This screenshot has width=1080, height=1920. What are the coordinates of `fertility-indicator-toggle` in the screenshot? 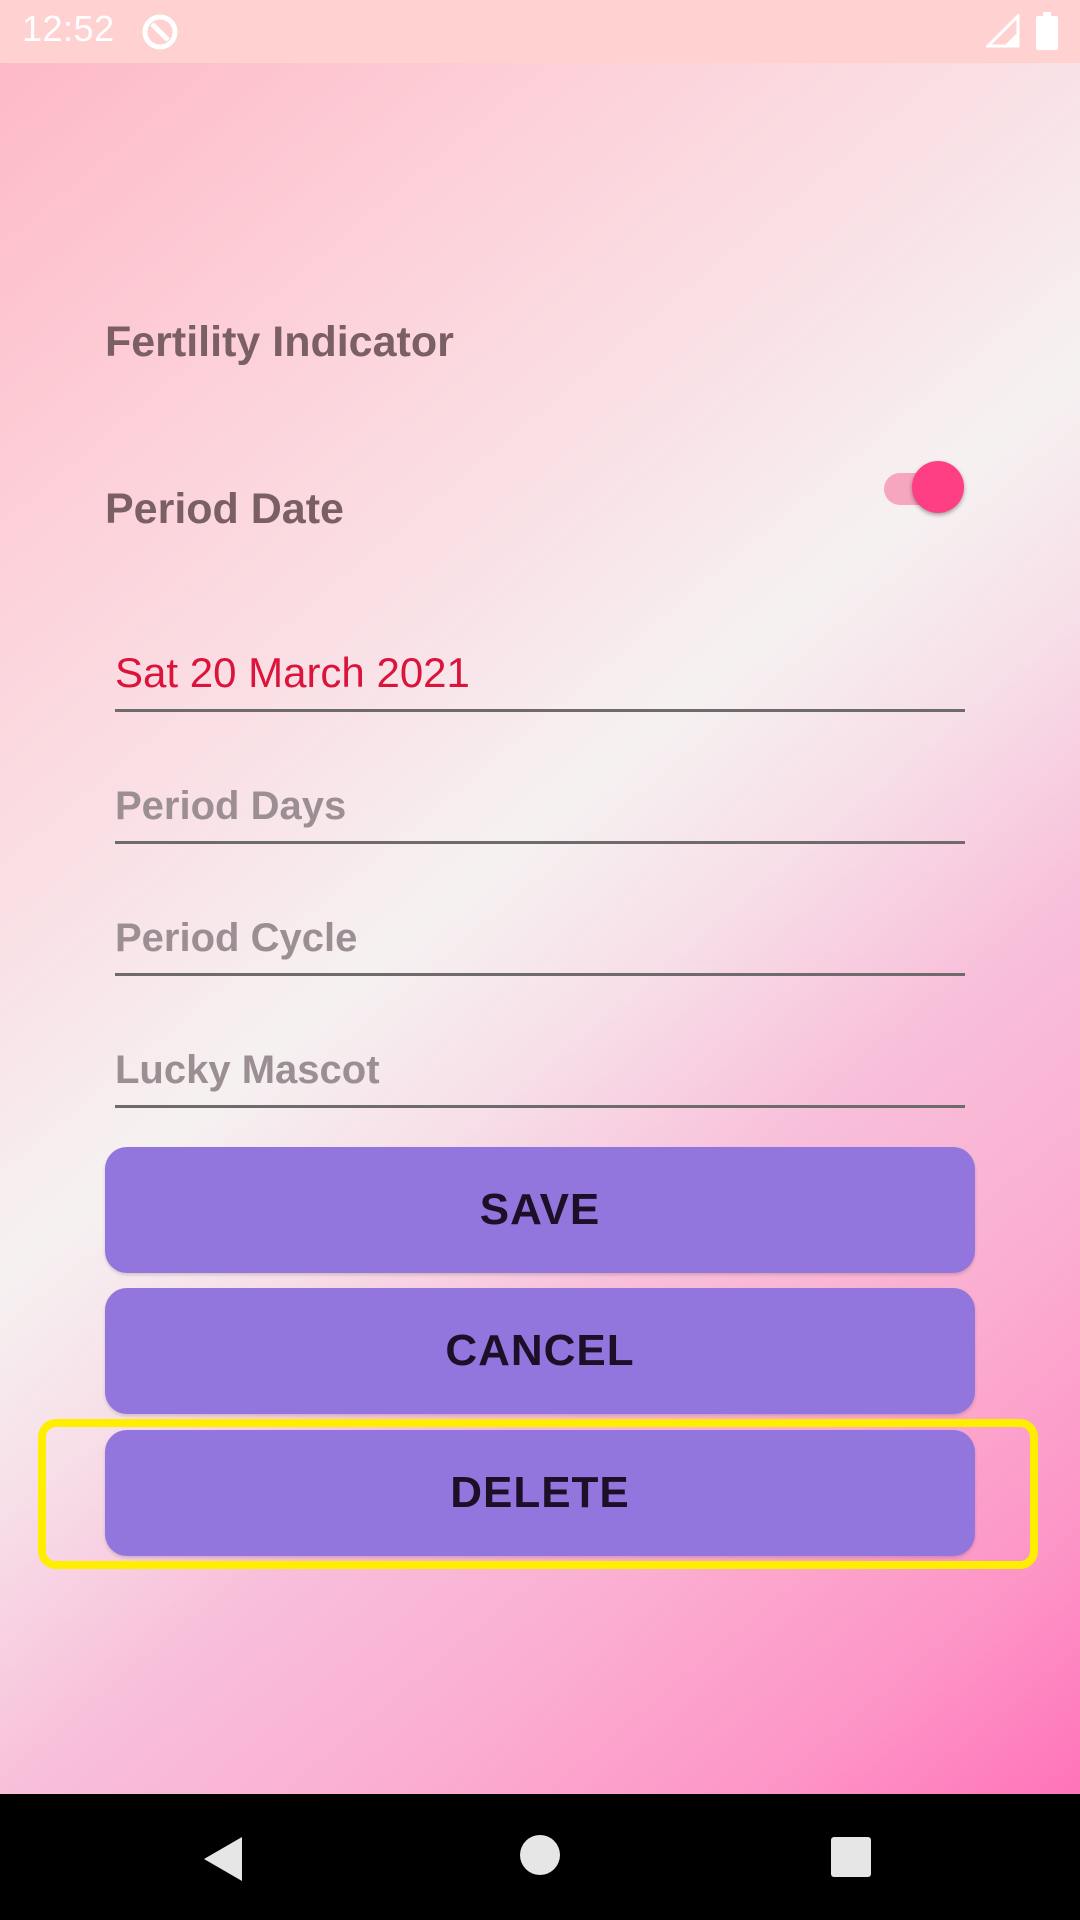 It's located at (925, 488).